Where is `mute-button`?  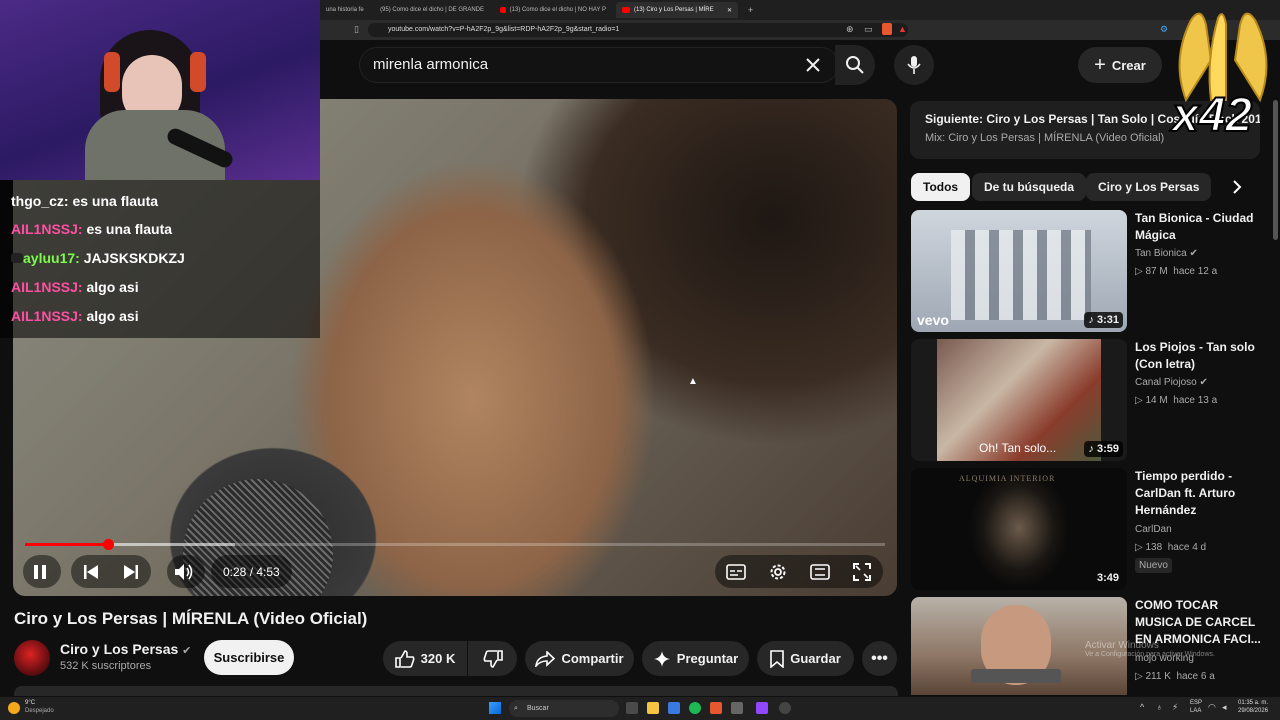 mute-button is located at coordinates (186, 571).